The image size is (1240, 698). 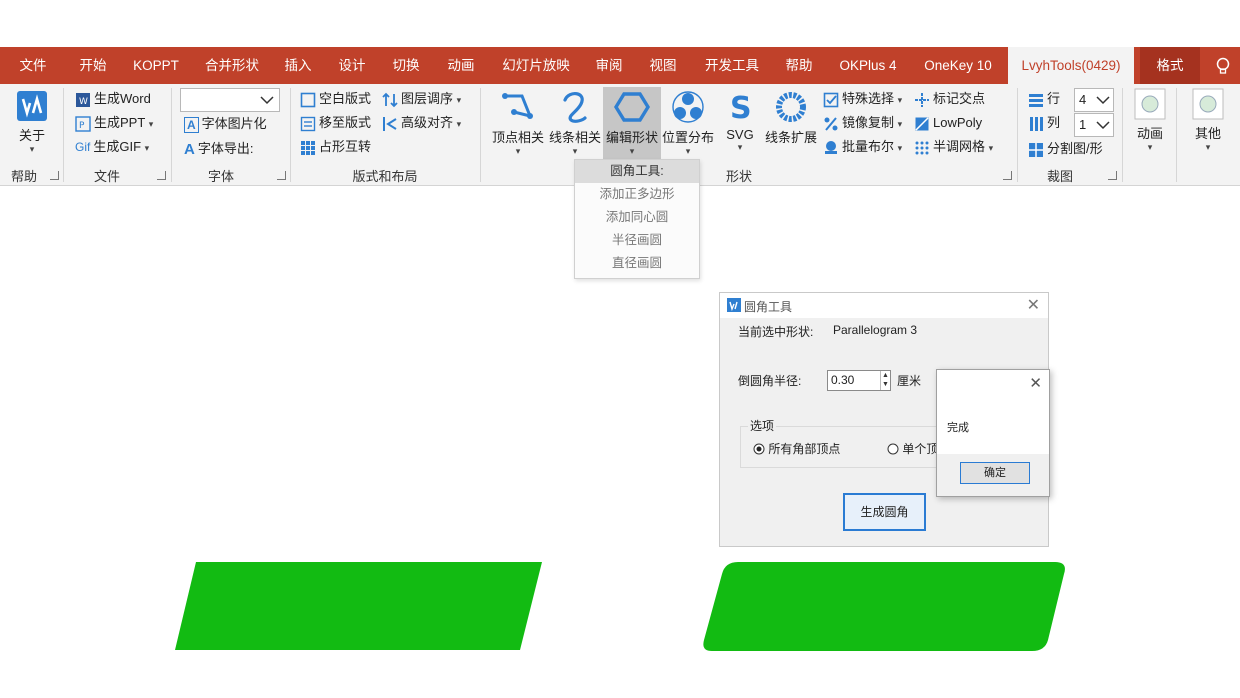 I want to click on group-label-crop: 裁图, so click(x=1059, y=176).